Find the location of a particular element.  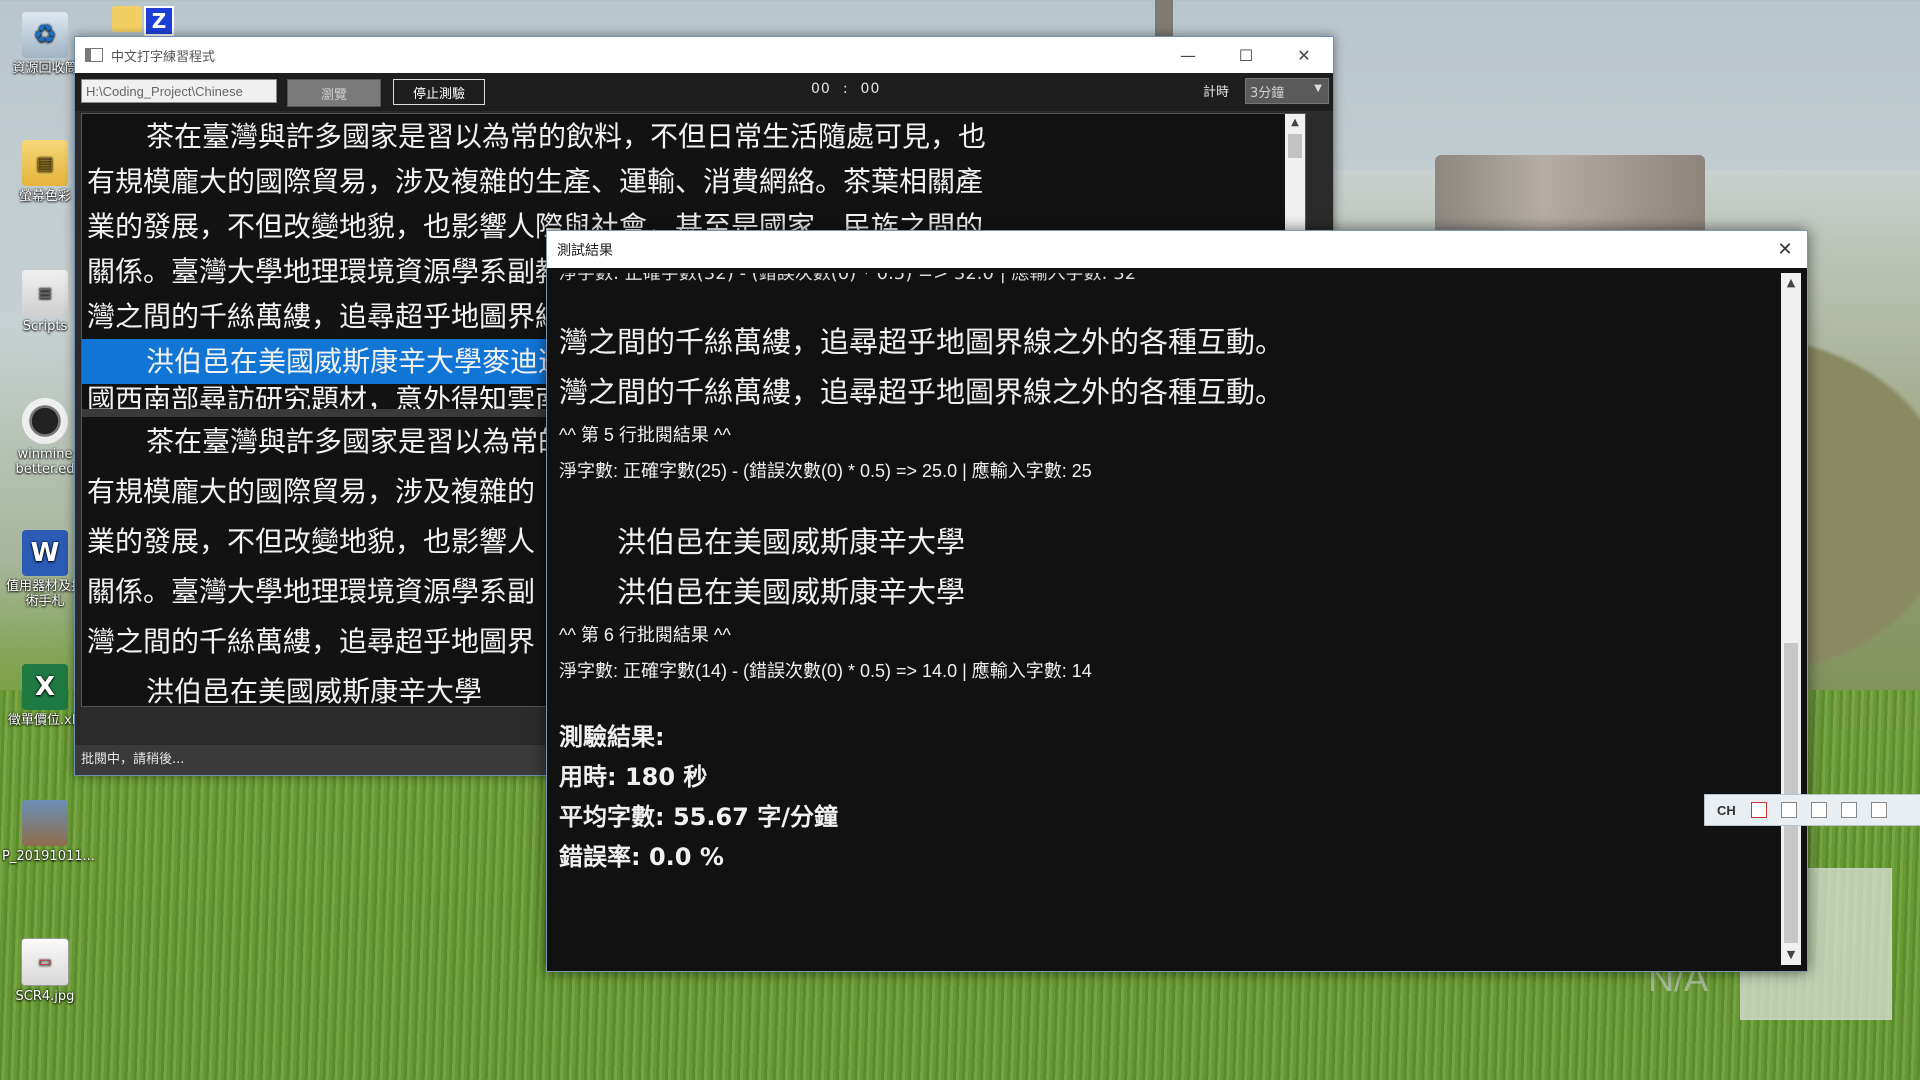

result-expected-line: 洪伯邑在美國威斯康辛大學 is located at coordinates (791, 542).